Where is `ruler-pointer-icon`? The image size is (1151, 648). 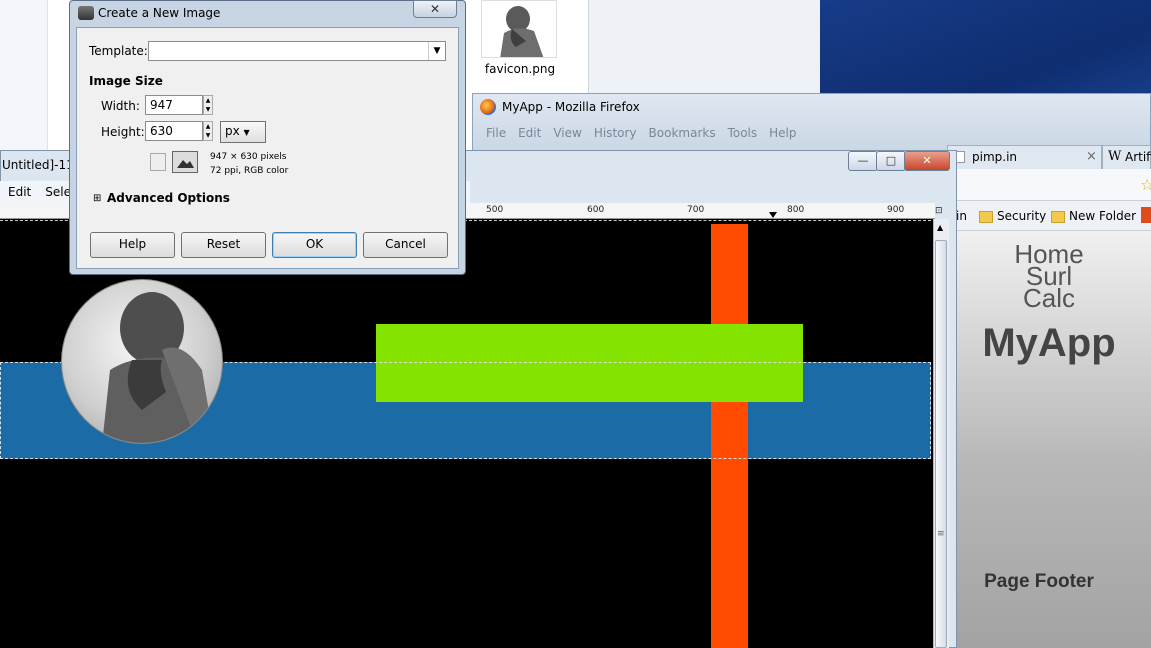
ruler-pointer-icon is located at coordinates (773, 215).